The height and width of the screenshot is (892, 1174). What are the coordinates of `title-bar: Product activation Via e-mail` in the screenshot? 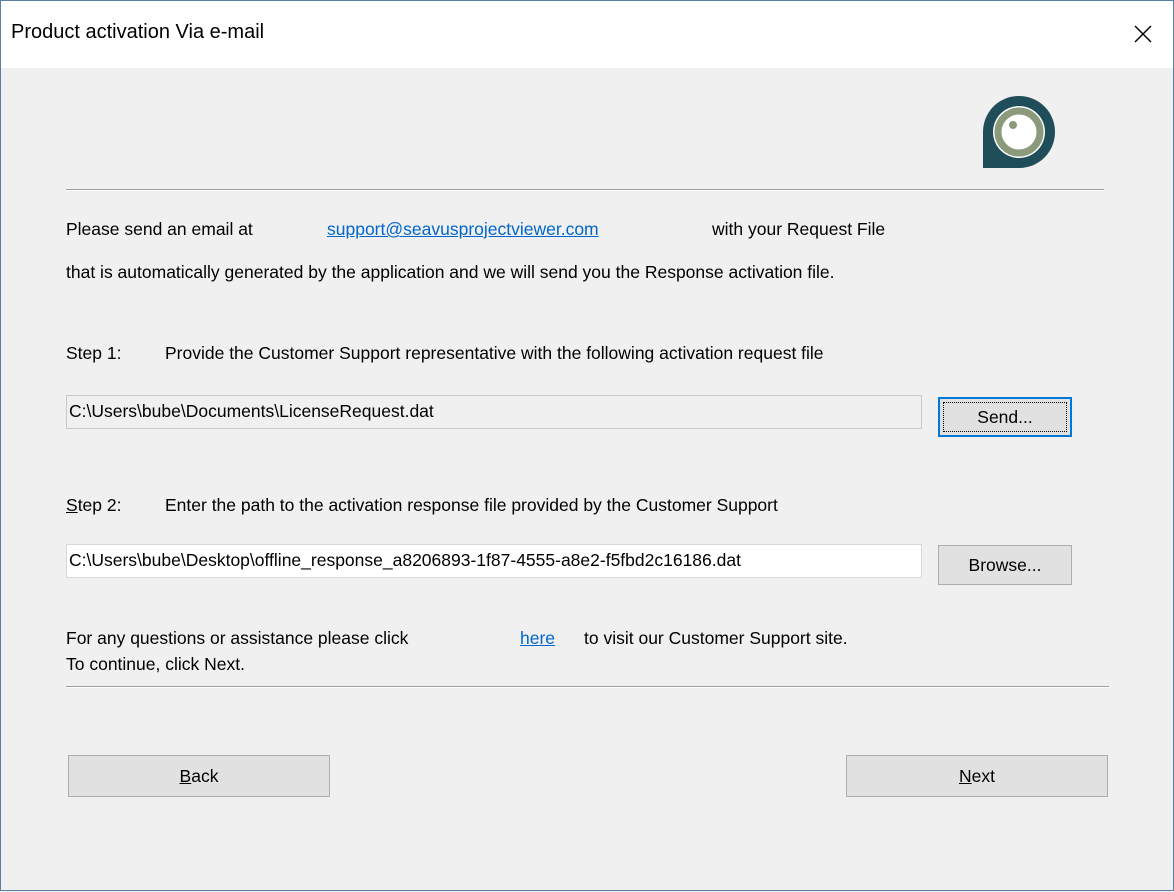 It's located at (587, 34).